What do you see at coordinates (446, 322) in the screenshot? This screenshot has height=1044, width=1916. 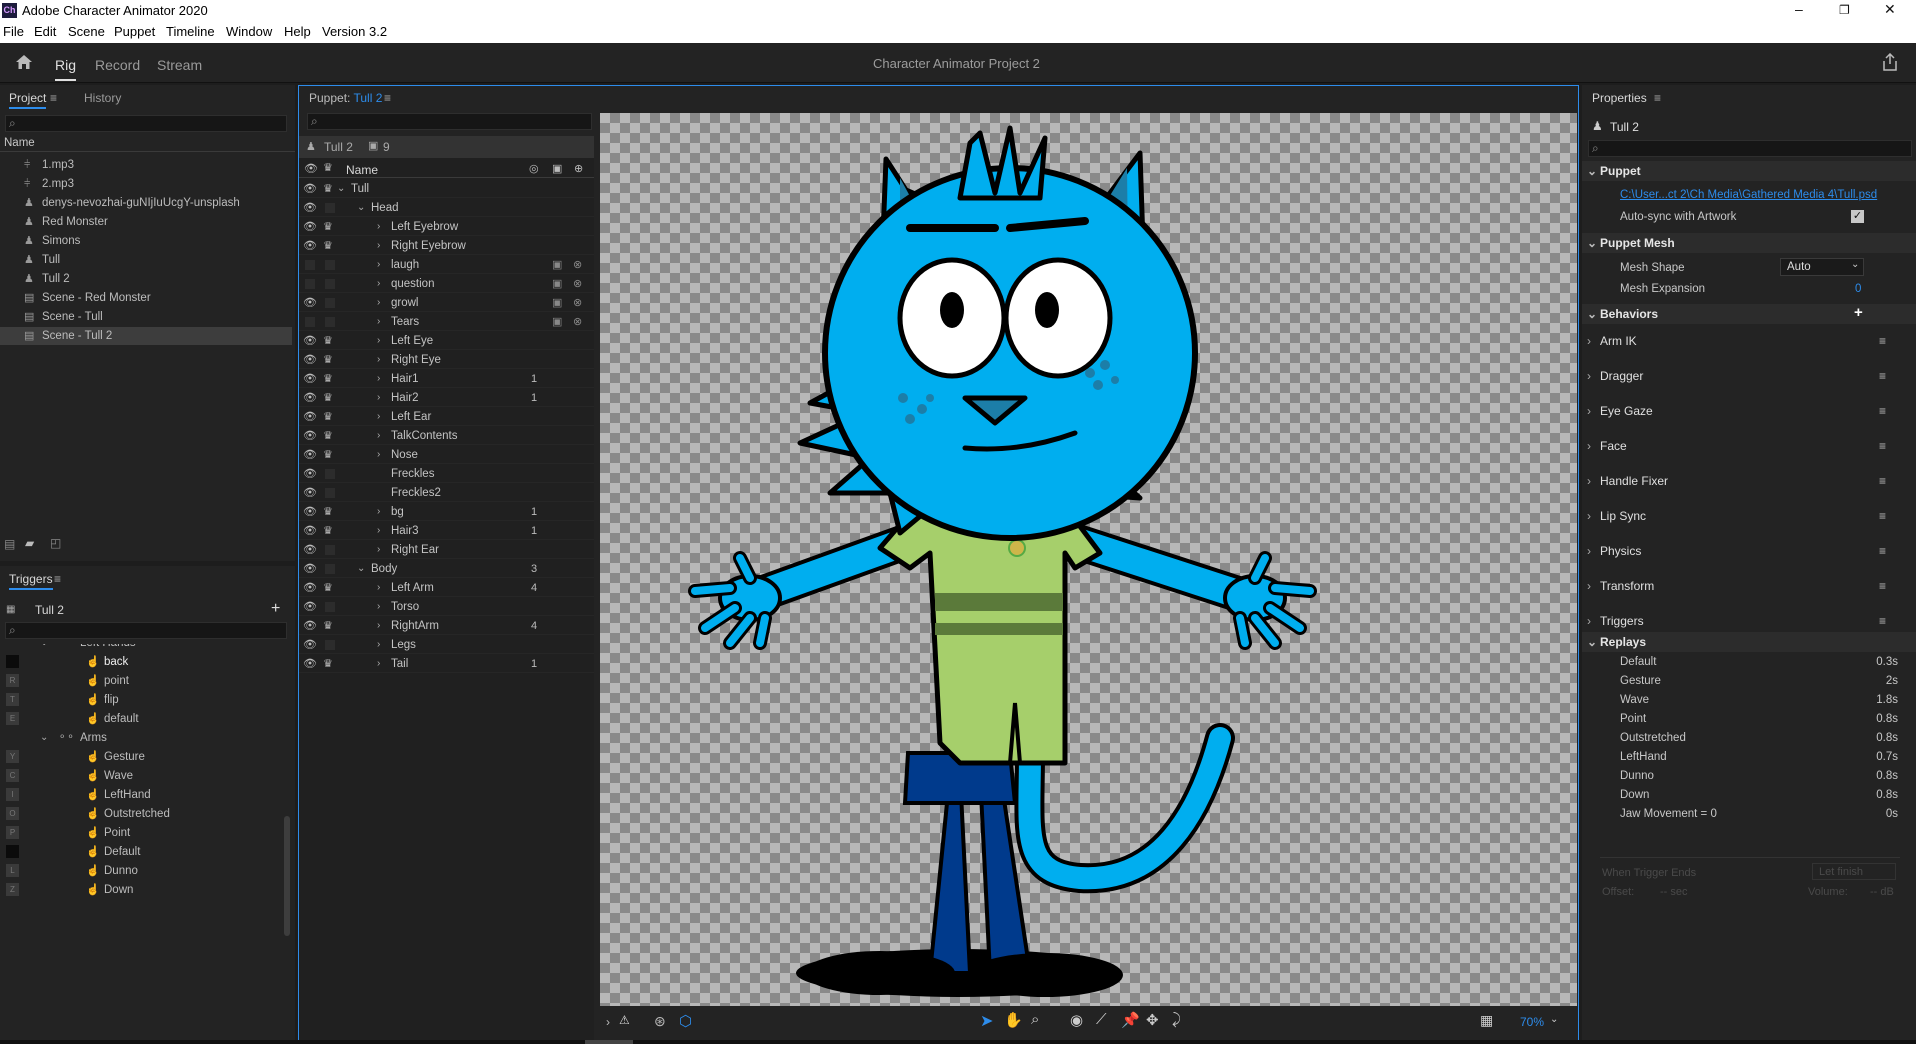 I see `layer-row: › Tears ▣ ⊗` at bounding box center [446, 322].